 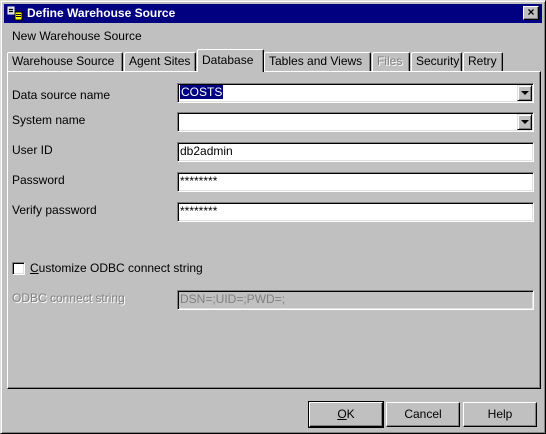 What do you see at coordinates (355, 93) in the screenshot?
I see `data-source-name-combobox: COSTS` at bounding box center [355, 93].